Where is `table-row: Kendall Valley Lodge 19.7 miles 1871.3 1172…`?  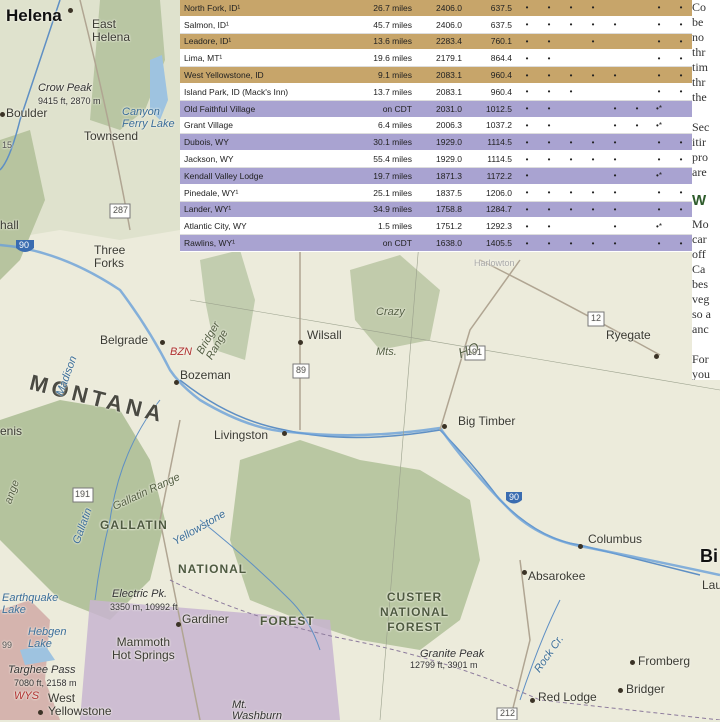 table-row: Kendall Valley Lodge 19.7 miles 1871.3 1172… is located at coordinates (436, 176).